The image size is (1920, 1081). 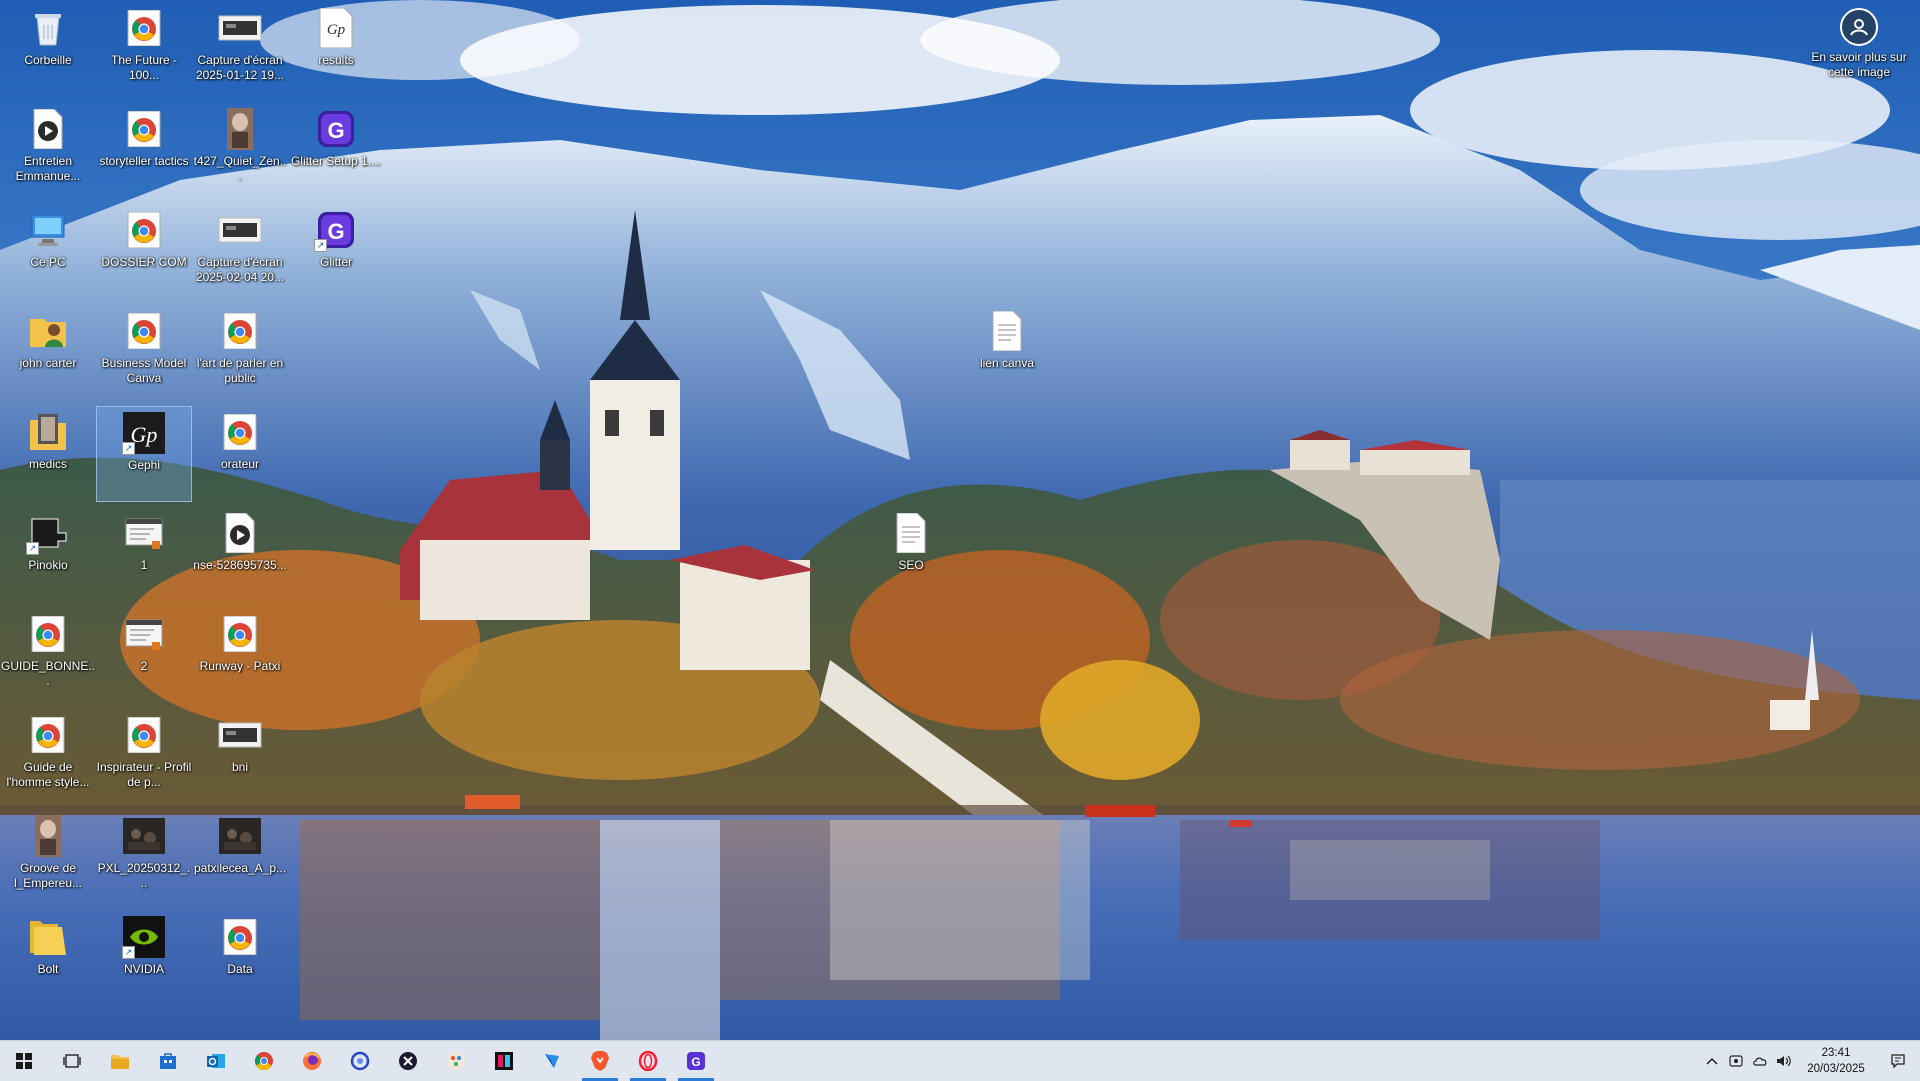 What do you see at coordinates (360, 1061) in the screenshot?
I see `taskbar-button-cortana` at bounding box center [360, 1061].